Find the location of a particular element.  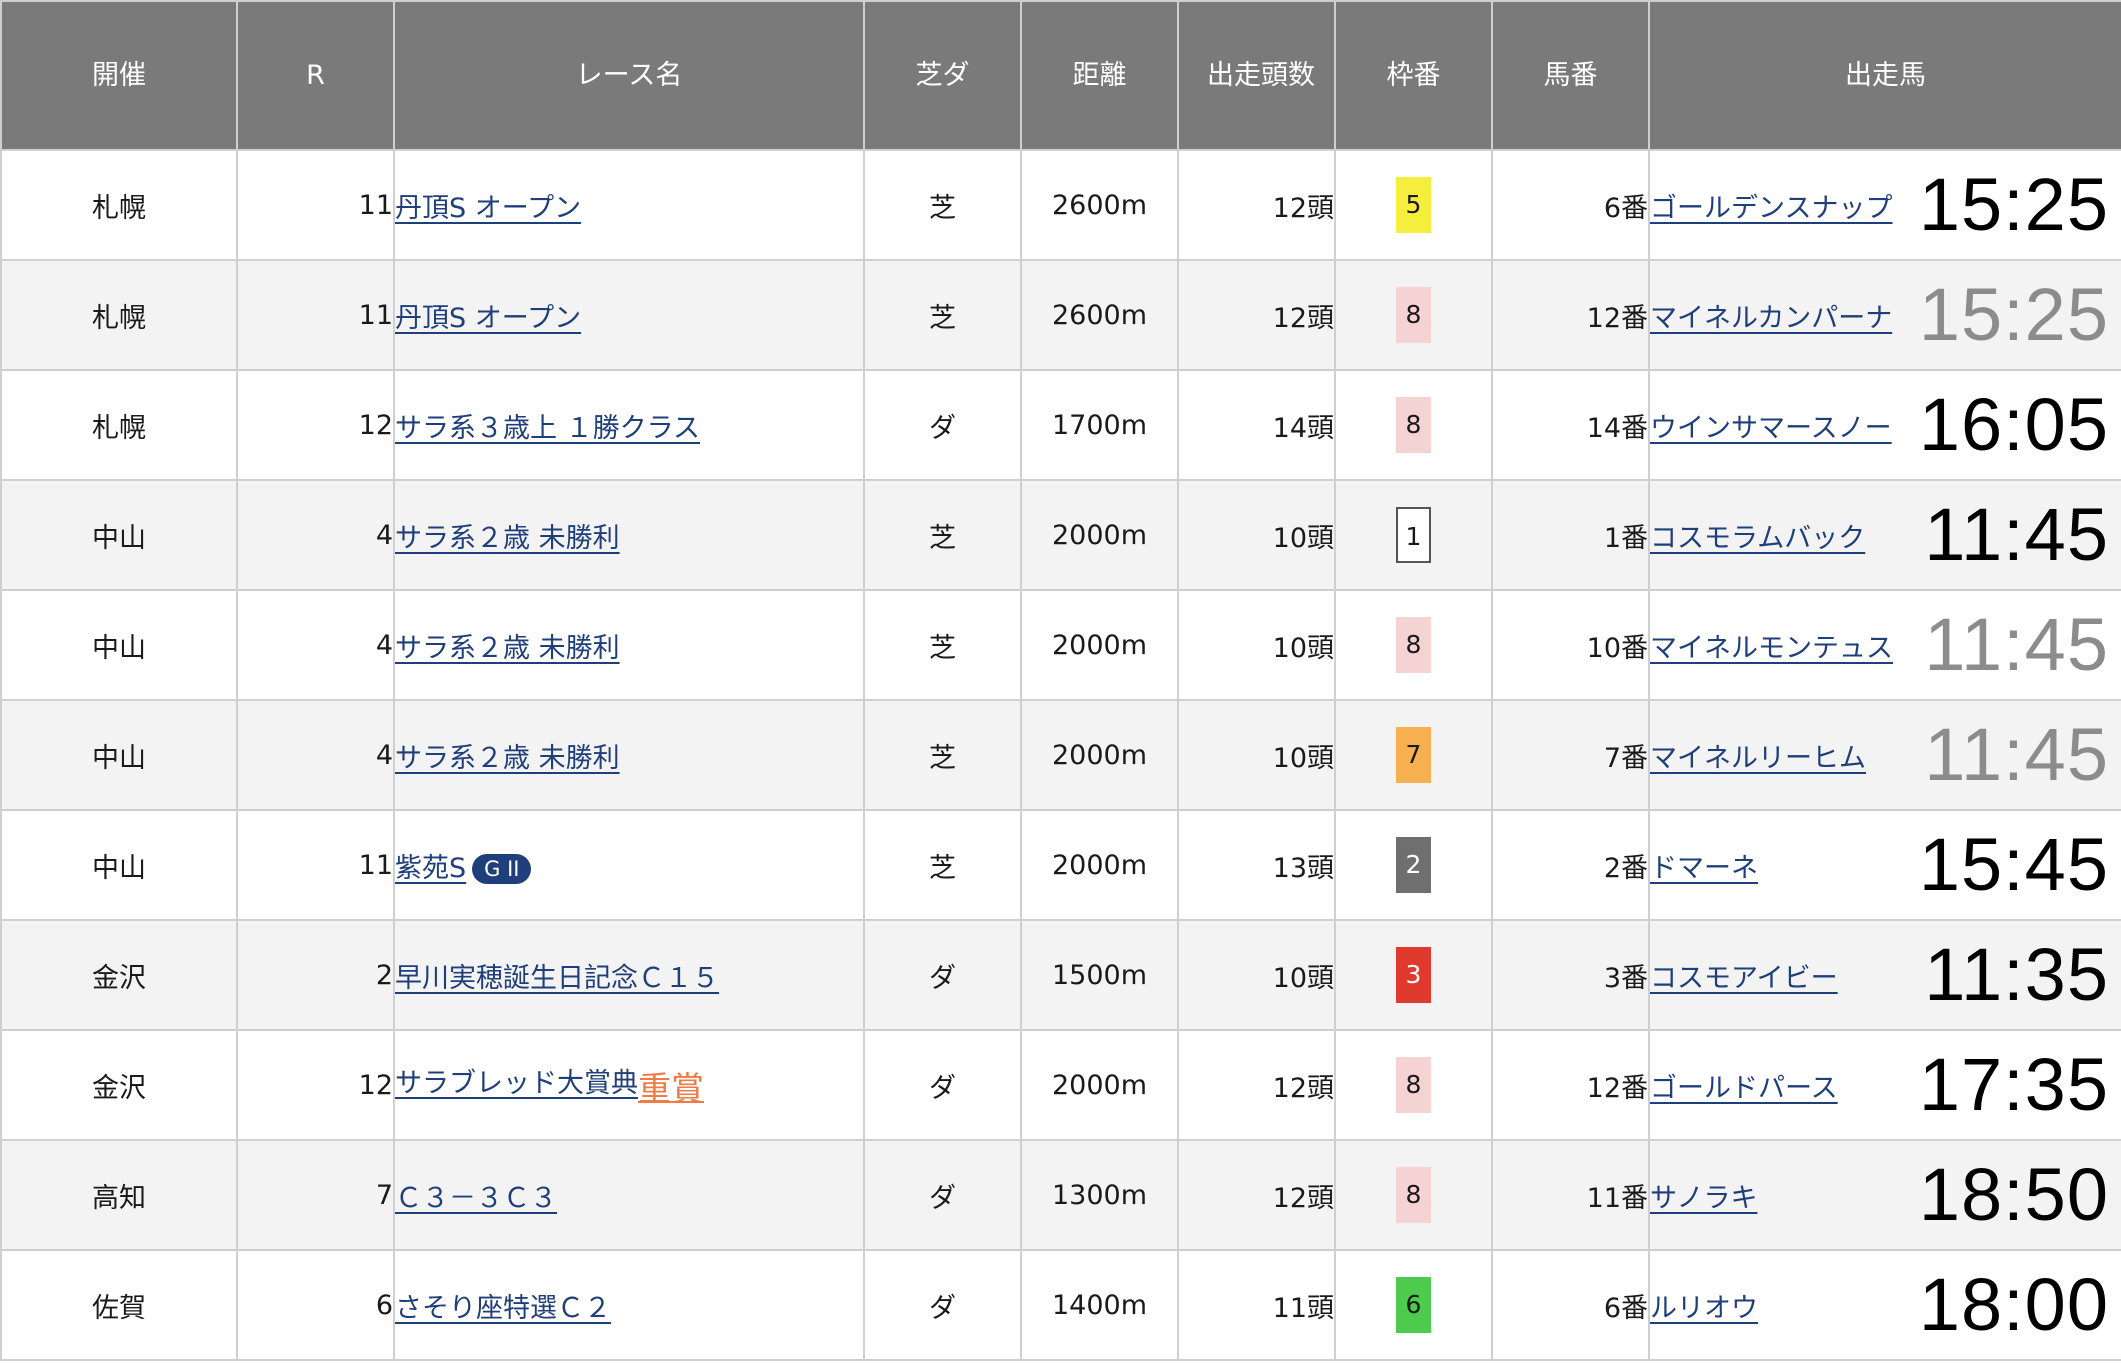

post-time: 15:25 is located at coordinates (2013, 314).